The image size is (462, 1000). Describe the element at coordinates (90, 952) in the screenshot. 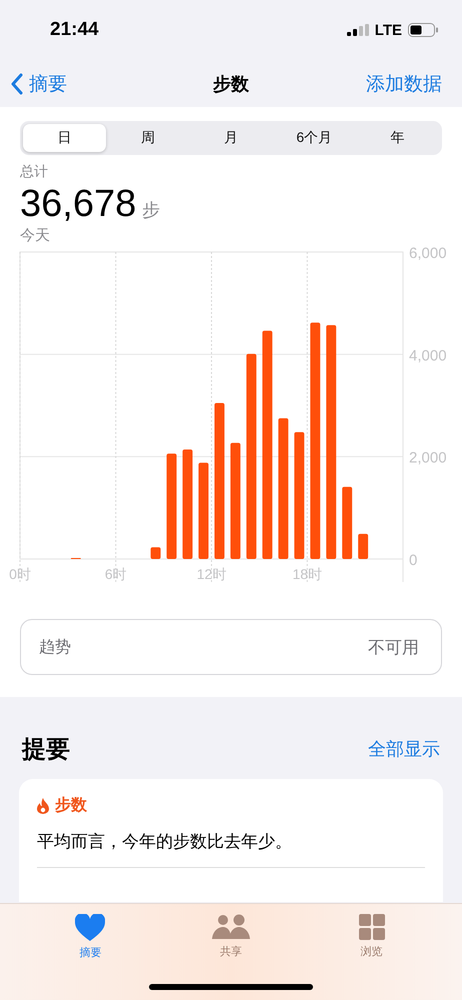

I see `tab-bar-item: 摘要` at that location.